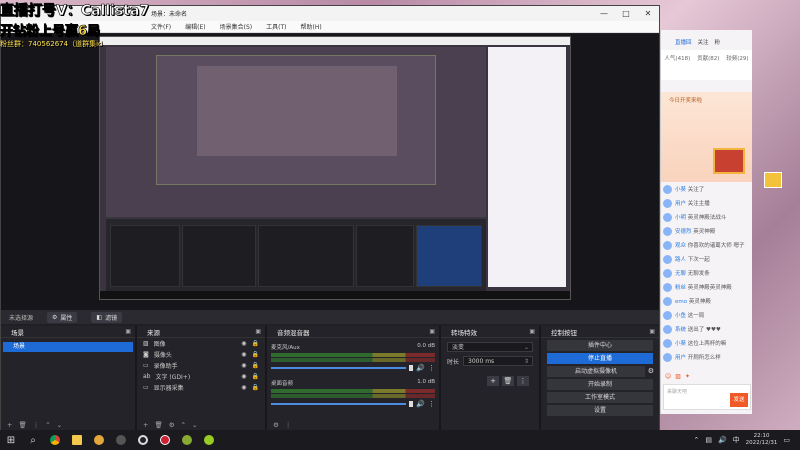 This screenshot has width=800, height=450. I want to click on source-item: ab 文字 (GDI+) ◉ 🔒, so click(201, 376).